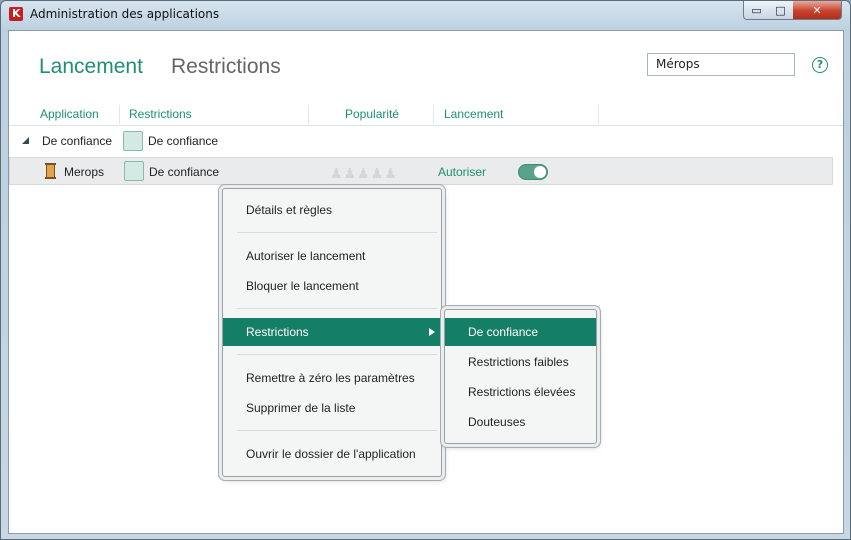 The image size is (851, 540). I want to click on submenu-arrow-icon, so click(432, 332).